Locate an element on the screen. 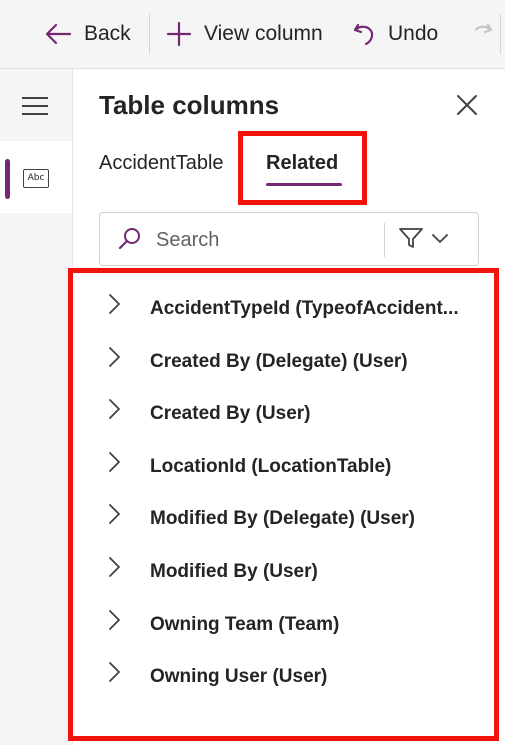 Image resolution: width=505 pixels, height=745 pixels. list-item-label: Modified By (User) is located at coordinates (234, 571).